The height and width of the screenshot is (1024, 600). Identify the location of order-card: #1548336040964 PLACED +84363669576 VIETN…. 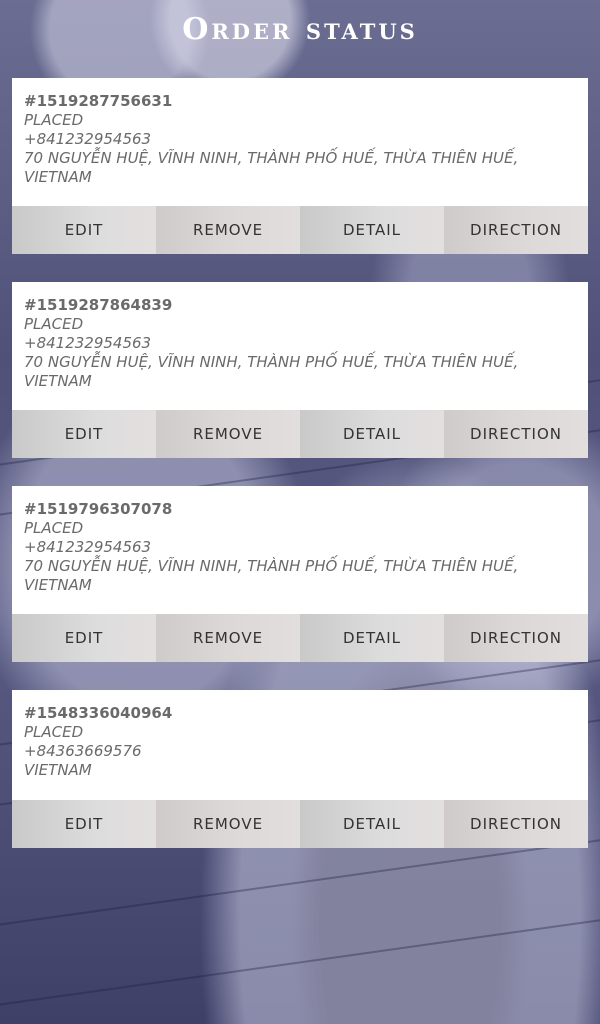
(300, 769).